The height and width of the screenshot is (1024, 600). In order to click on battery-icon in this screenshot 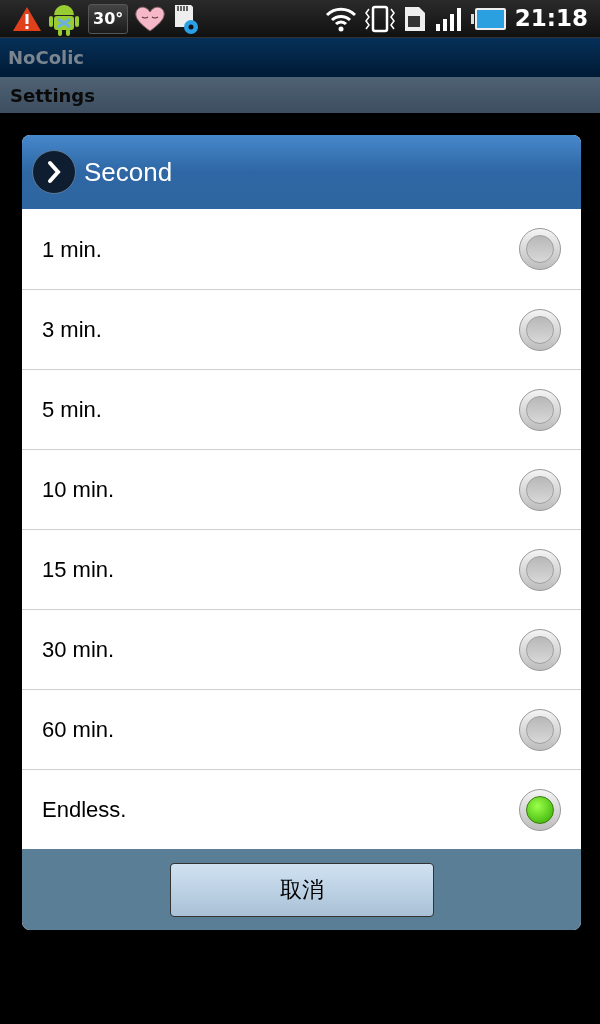, I will do `click(488, 18)`.